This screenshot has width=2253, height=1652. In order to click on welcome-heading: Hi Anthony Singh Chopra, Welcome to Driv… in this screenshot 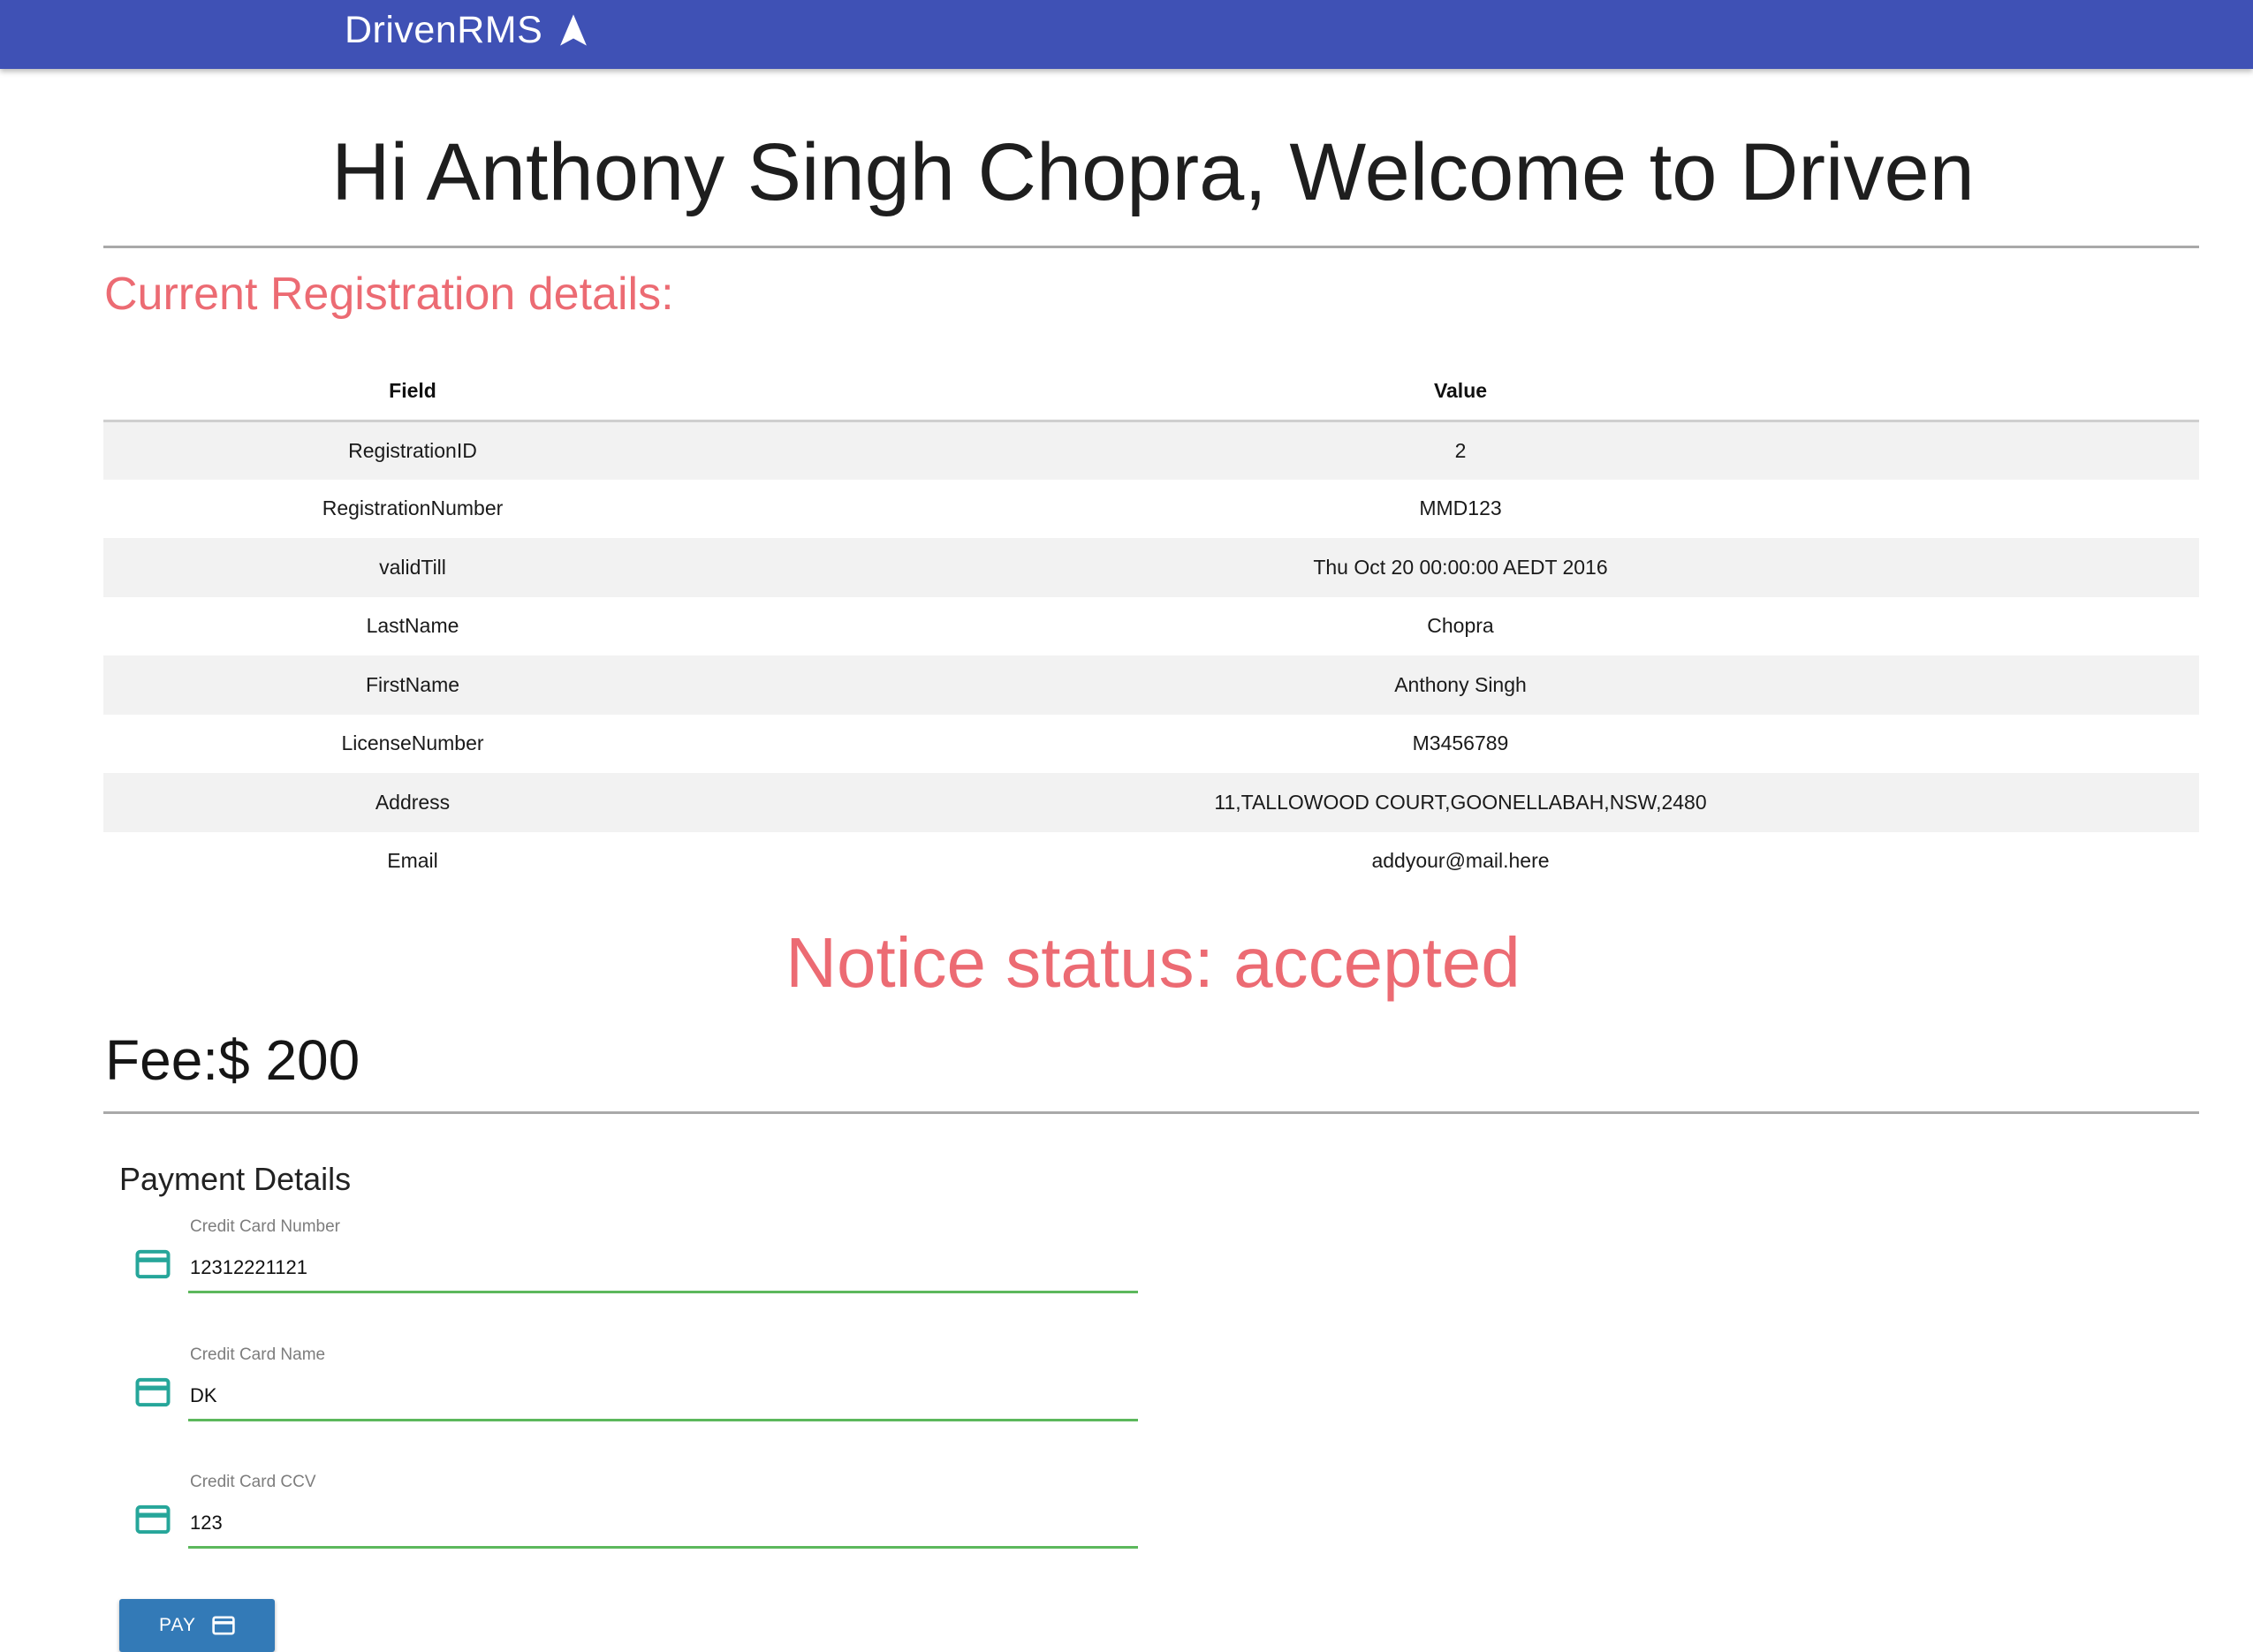, I will do `click(1153, 172)`.